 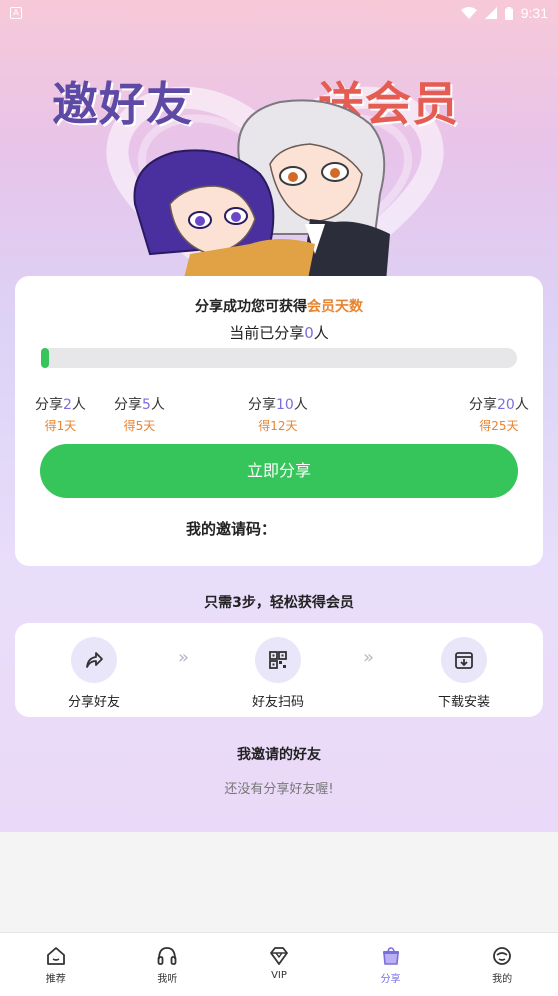 I want to click on tab-label: 分享, so click(x=390, y=979).